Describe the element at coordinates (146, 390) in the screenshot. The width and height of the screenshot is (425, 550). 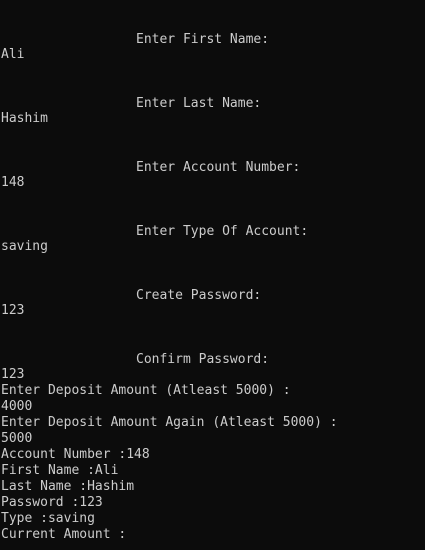
I see `prompt-deposit-amount: Enter Deposit Amount (Atleast 5000) :` at that location.